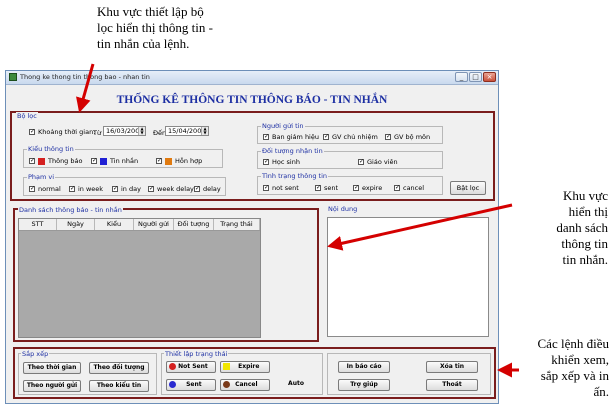 This screenshot has width=611, height=410. I want to click on arrow-to-filter, so click(85, 88).